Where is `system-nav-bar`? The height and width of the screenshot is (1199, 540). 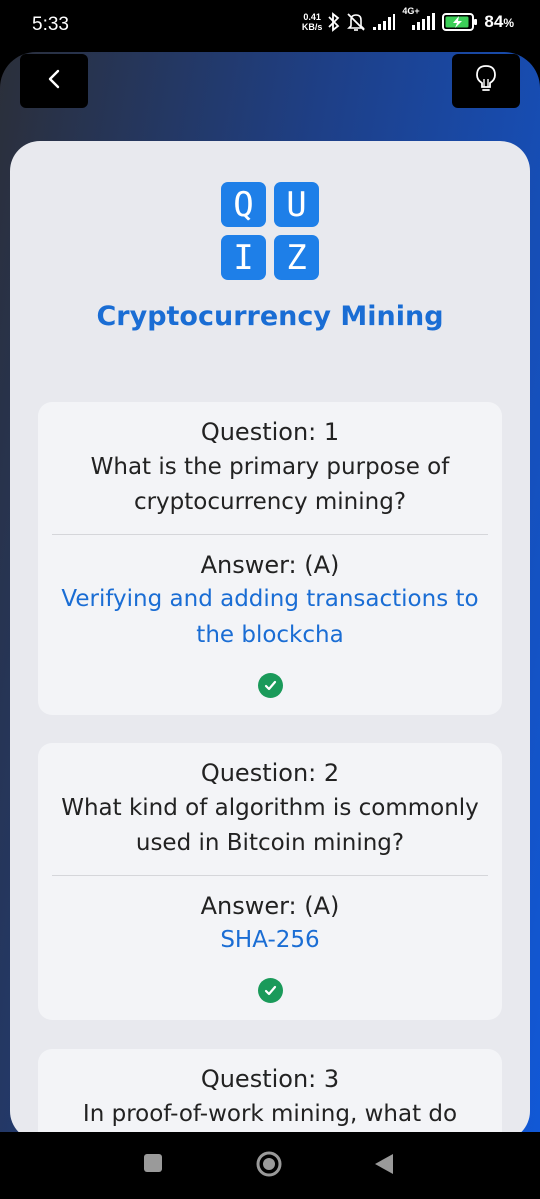
system-nav-bar is located at coordinates (270, 1165).